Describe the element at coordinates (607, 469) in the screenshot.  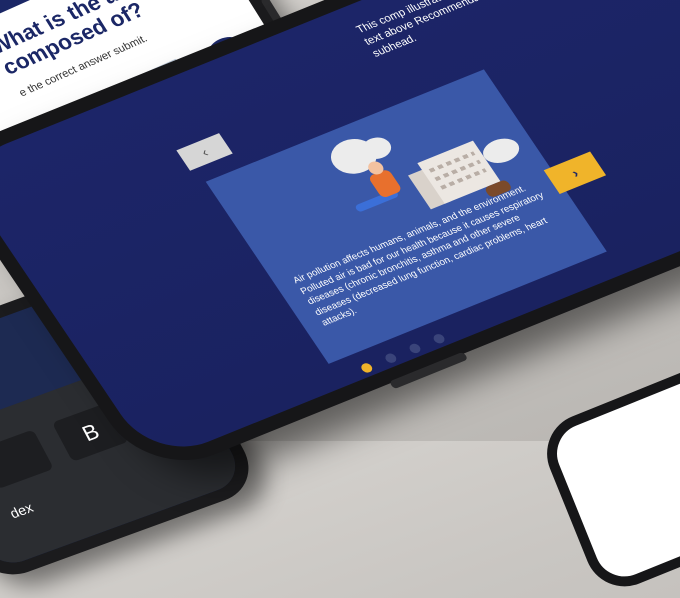
I see `corner-phone` at that location.